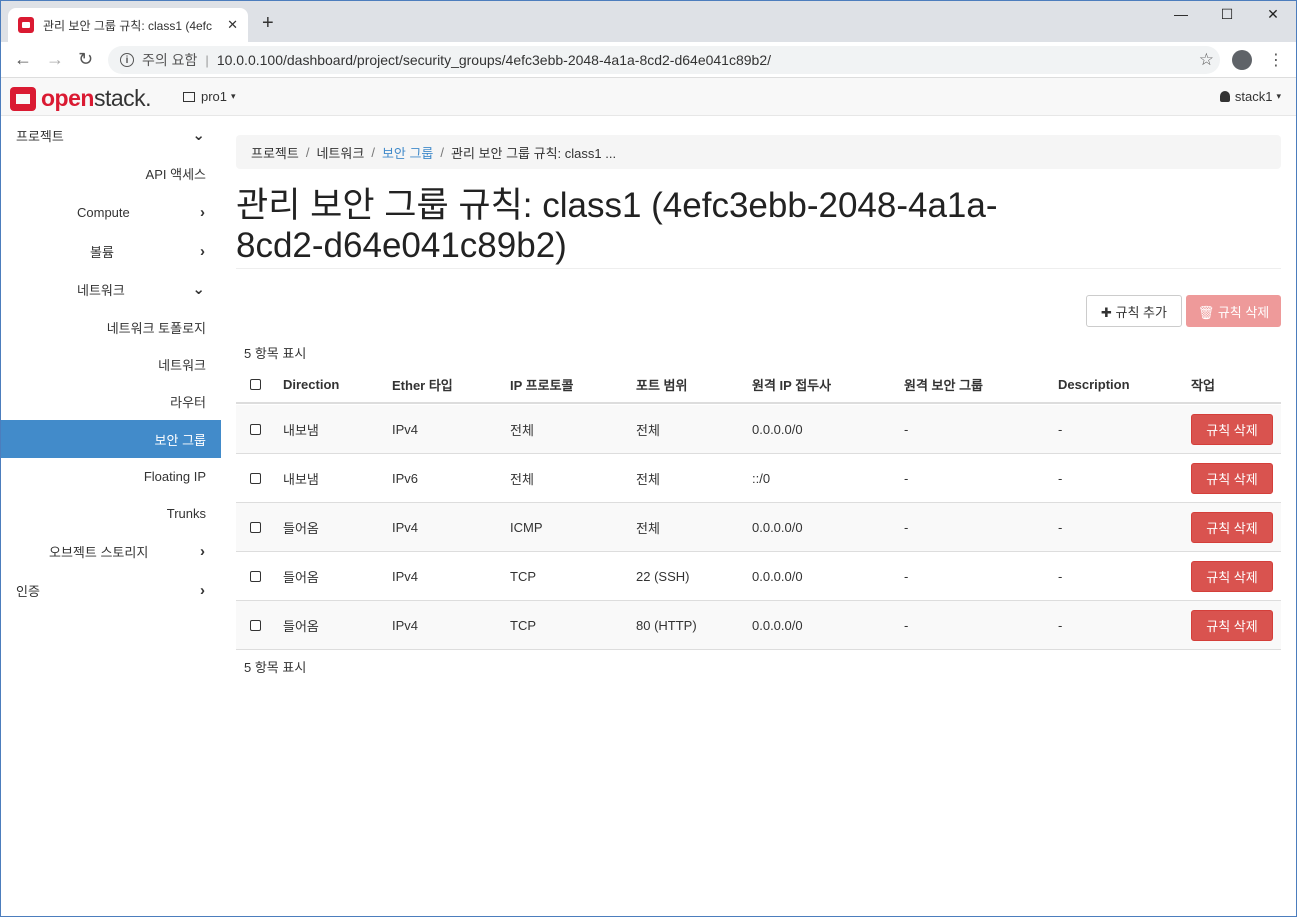 This screenshot has width=1297, height=917. Describe the element at coordinates (522, 430) in the screenshot. I see `cell-ip-protocol: 전체` at that location.